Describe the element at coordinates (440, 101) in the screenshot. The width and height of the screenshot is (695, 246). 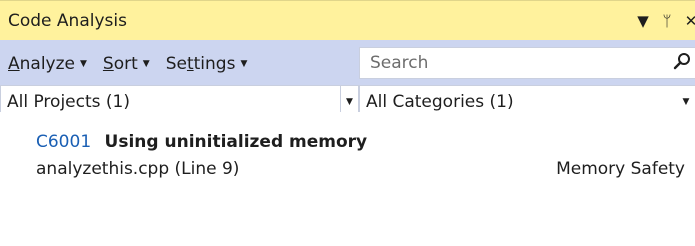
I see `categories-filter-value: All Categories (1)` at that location.